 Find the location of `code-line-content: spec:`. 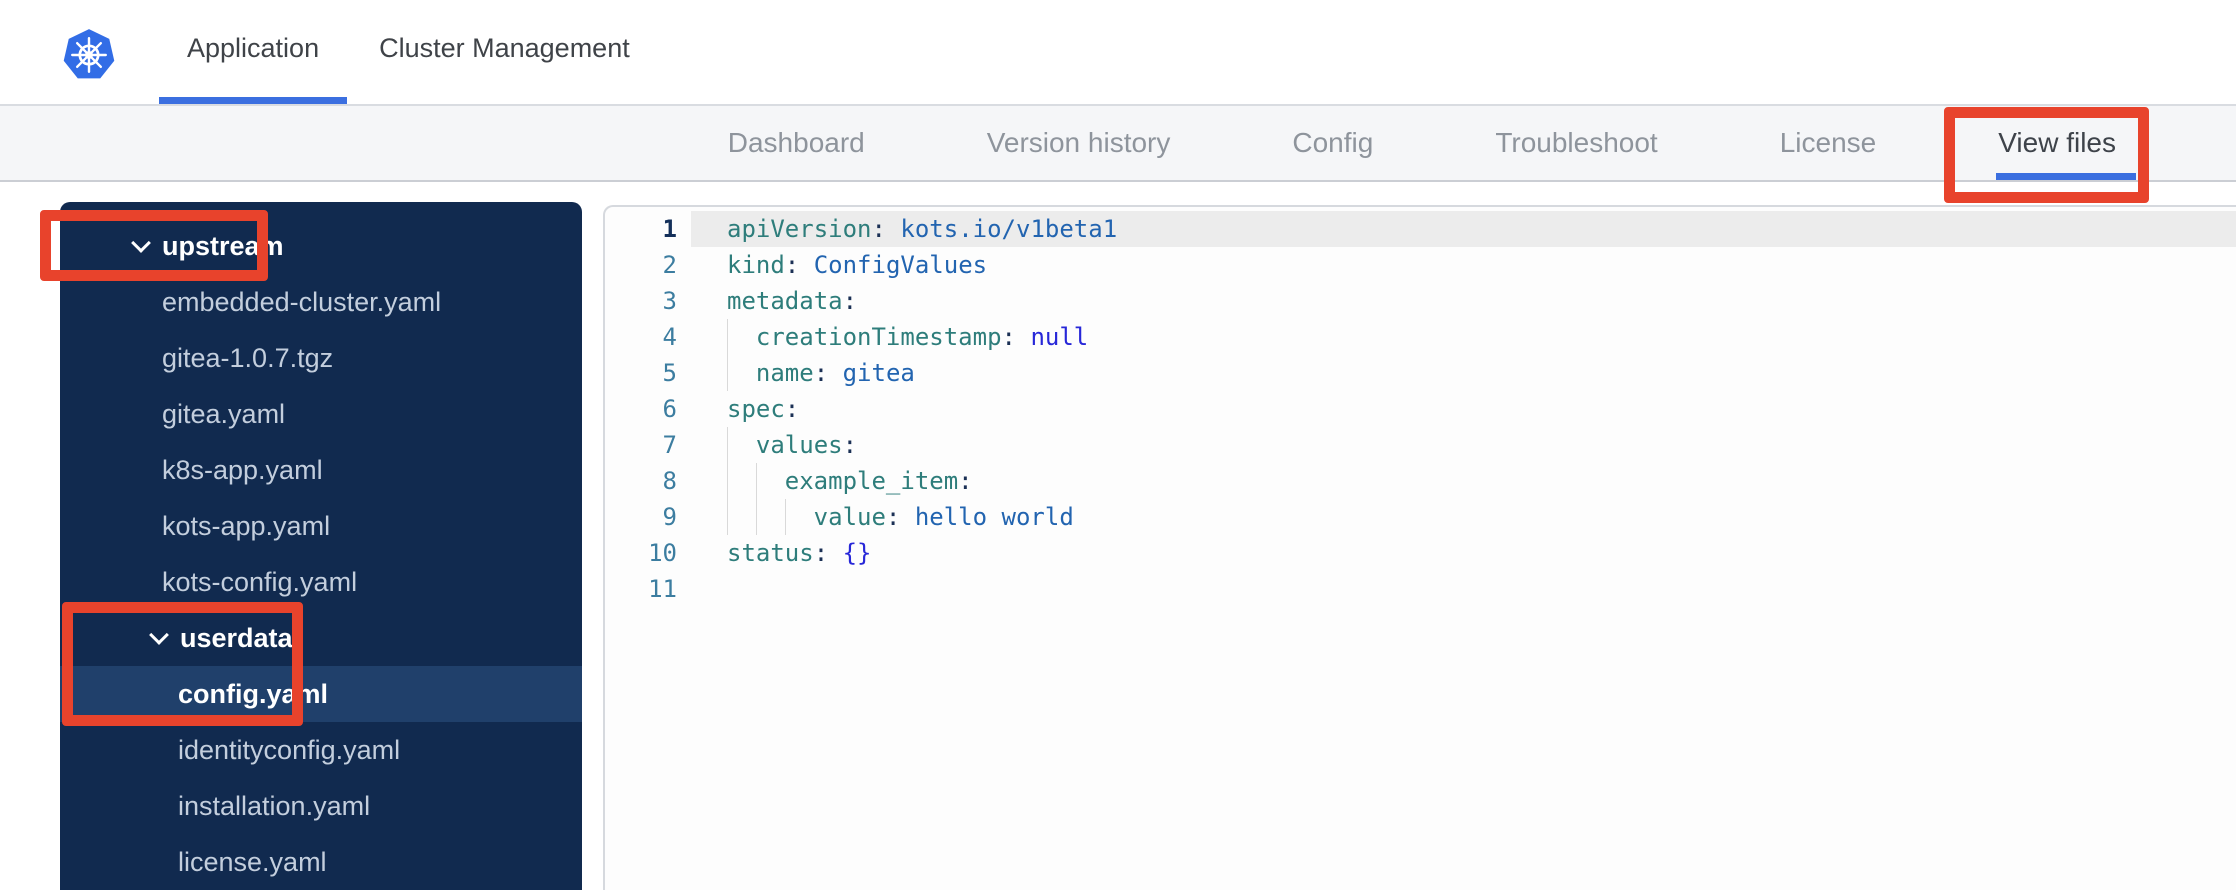

code-line-content: spec: is located at coordinates (1463, 409).